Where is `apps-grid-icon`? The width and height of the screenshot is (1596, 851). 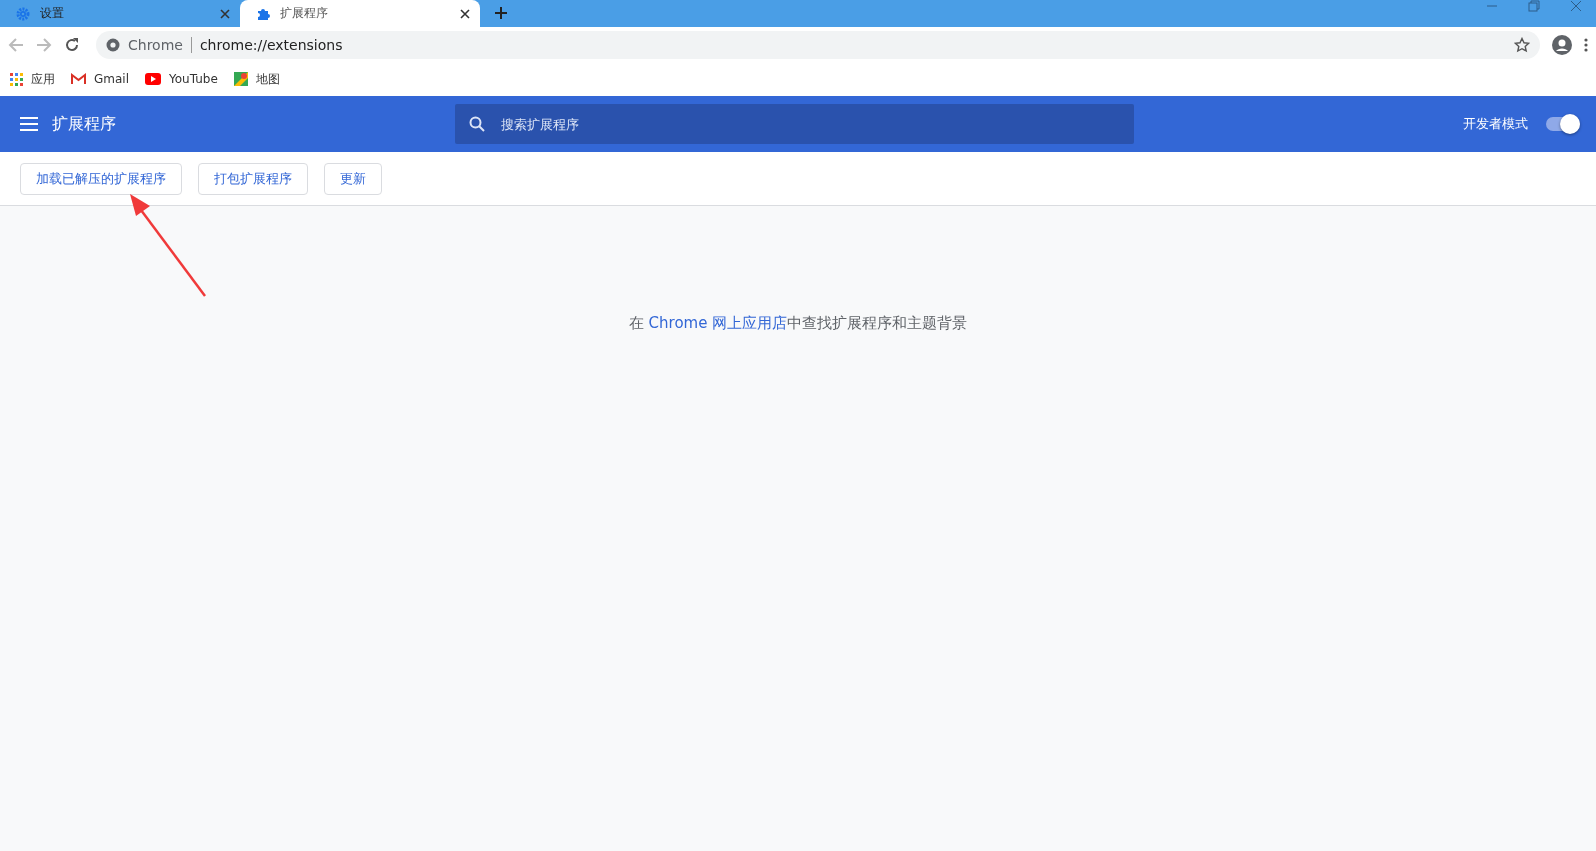 apps-grid-icon is located at coordinates (16, 79).